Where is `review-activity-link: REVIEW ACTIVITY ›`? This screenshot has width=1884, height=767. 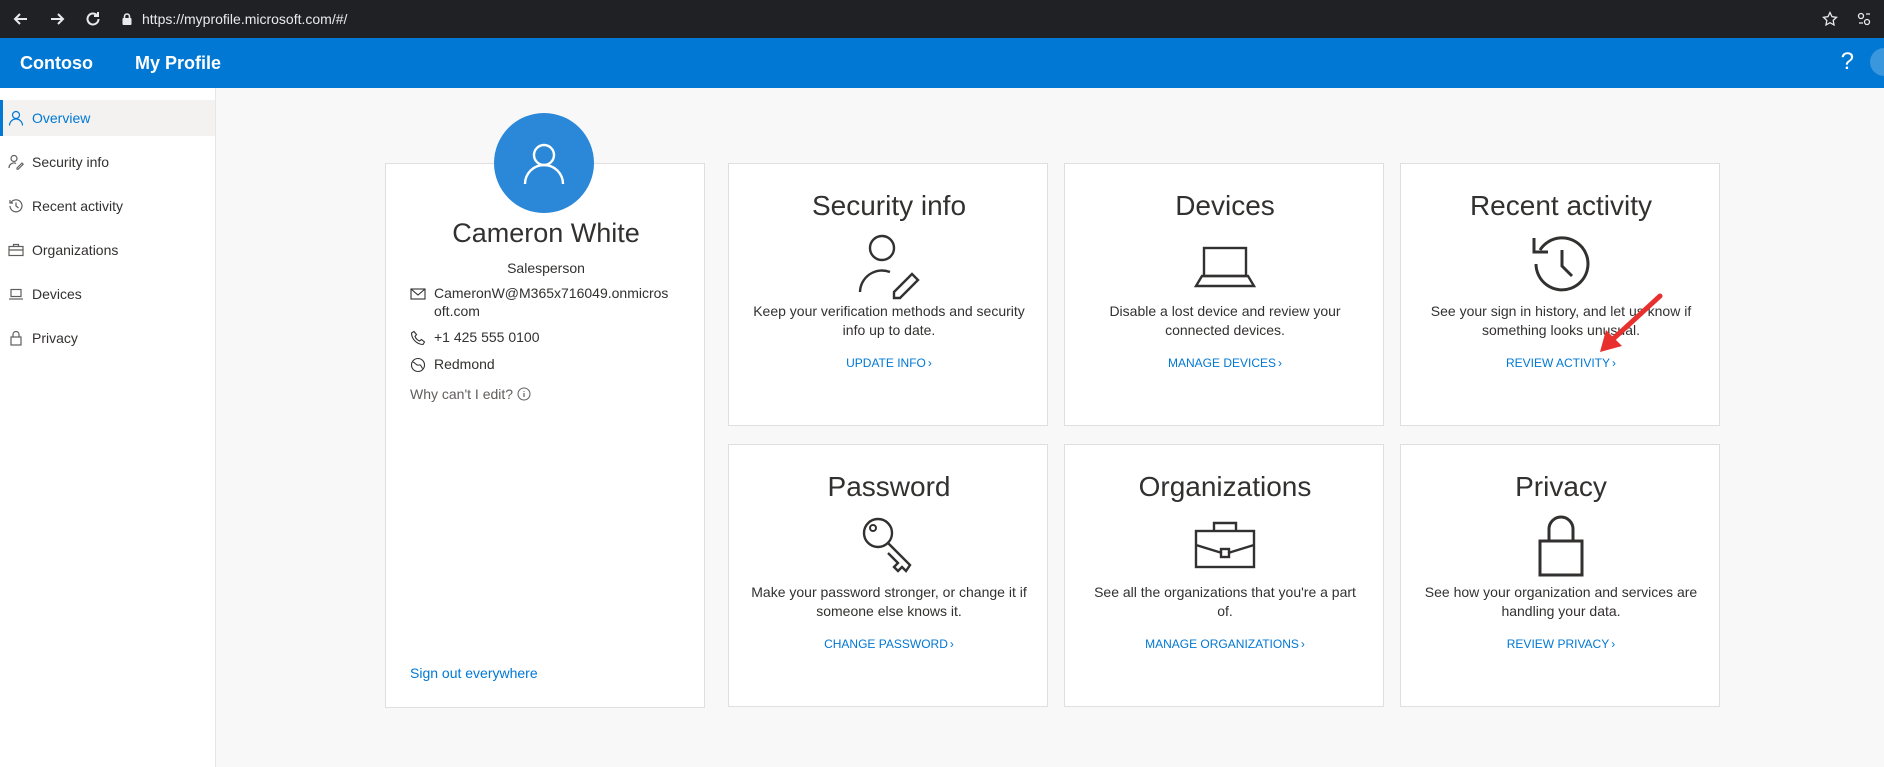 review-activity-link: REVIEW ACTIVITY › is located at coordinates (1561, 363).